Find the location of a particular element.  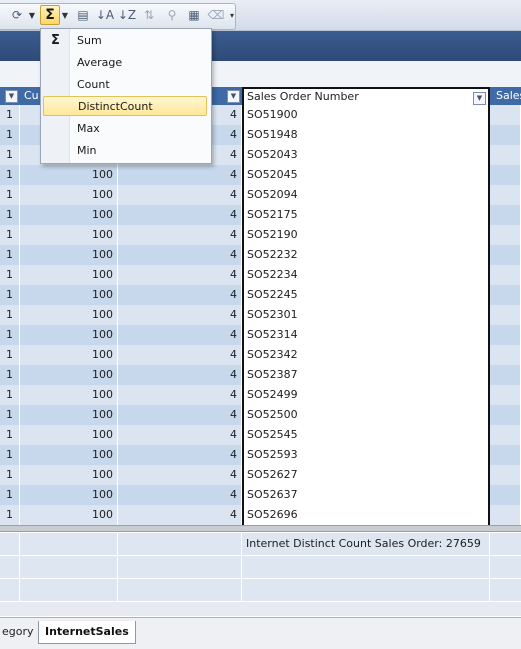

filter-icon: ⚲ is located at coordinates (172, 15).